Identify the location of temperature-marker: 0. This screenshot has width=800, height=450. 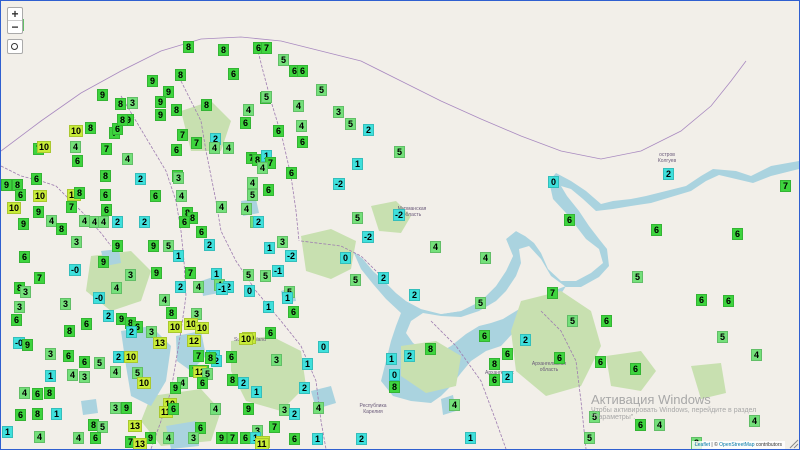
(553, 182).